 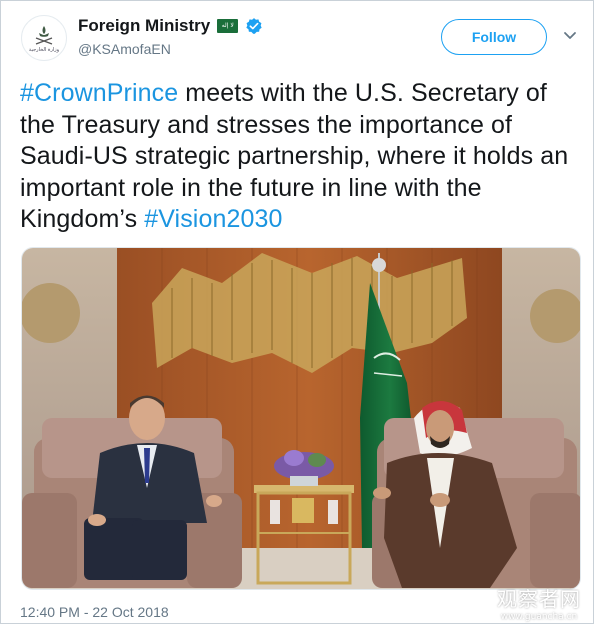 What do you see at coordinates (539, 617) in the screenshot?
I see `watermark-url: www.guancha.cn` at bounding box center [539, 617].